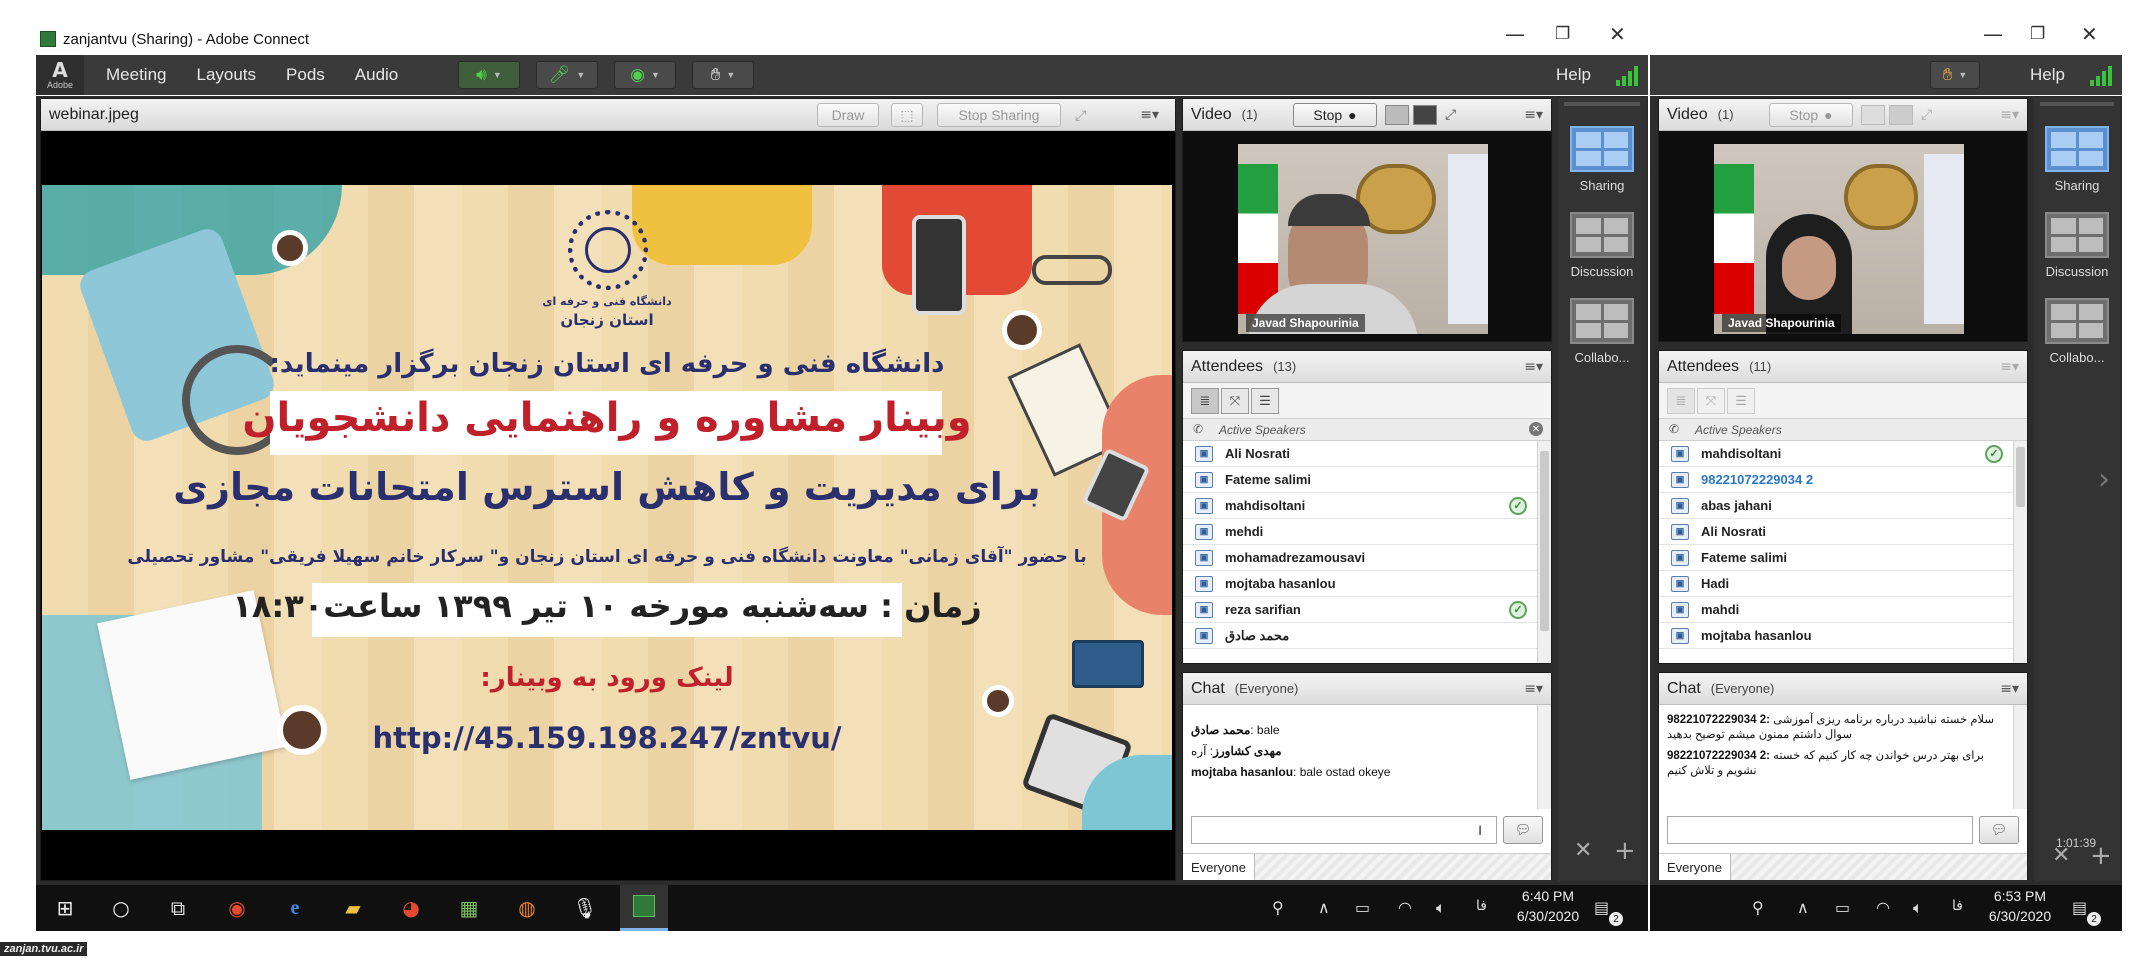 The image size is (2146, 966). I want to click on search-icon: ○, so click(121, 908).